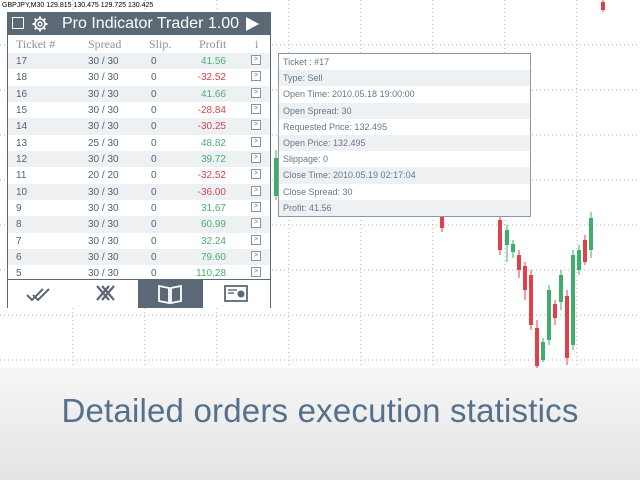 This screenshot has width=640, height=480. Describe the element at coordinates (349, 94) in the screenshot. I see `detail-open-time: Open Time: 2010.05.18 19:00:00` at that location.